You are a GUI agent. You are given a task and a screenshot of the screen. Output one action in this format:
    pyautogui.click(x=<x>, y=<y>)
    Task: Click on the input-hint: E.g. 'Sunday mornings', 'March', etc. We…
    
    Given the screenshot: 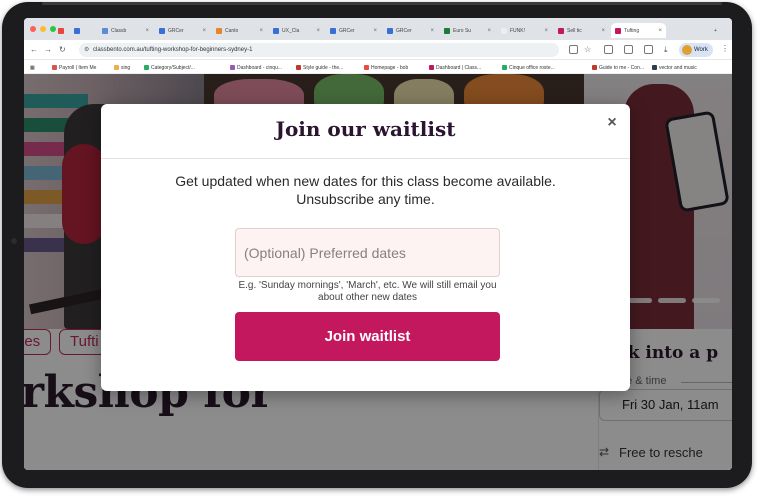 What is the action you would take?
    pyautogui.click(x=367, y=291)
    